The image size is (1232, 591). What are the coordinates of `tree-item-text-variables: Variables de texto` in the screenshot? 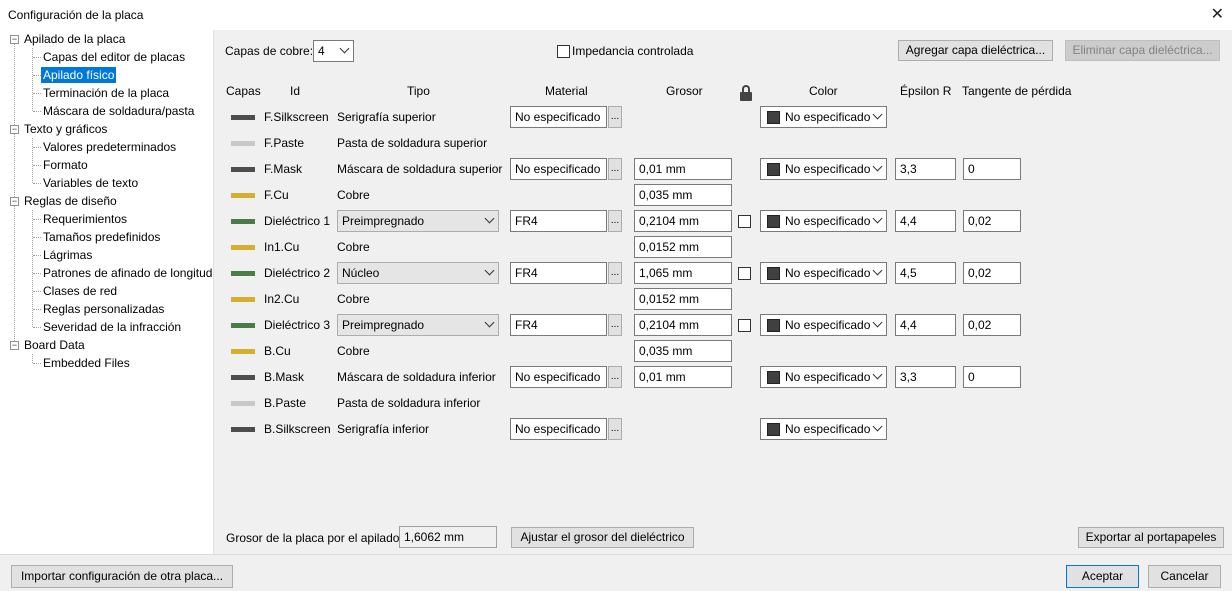 It's located at (90, 183).